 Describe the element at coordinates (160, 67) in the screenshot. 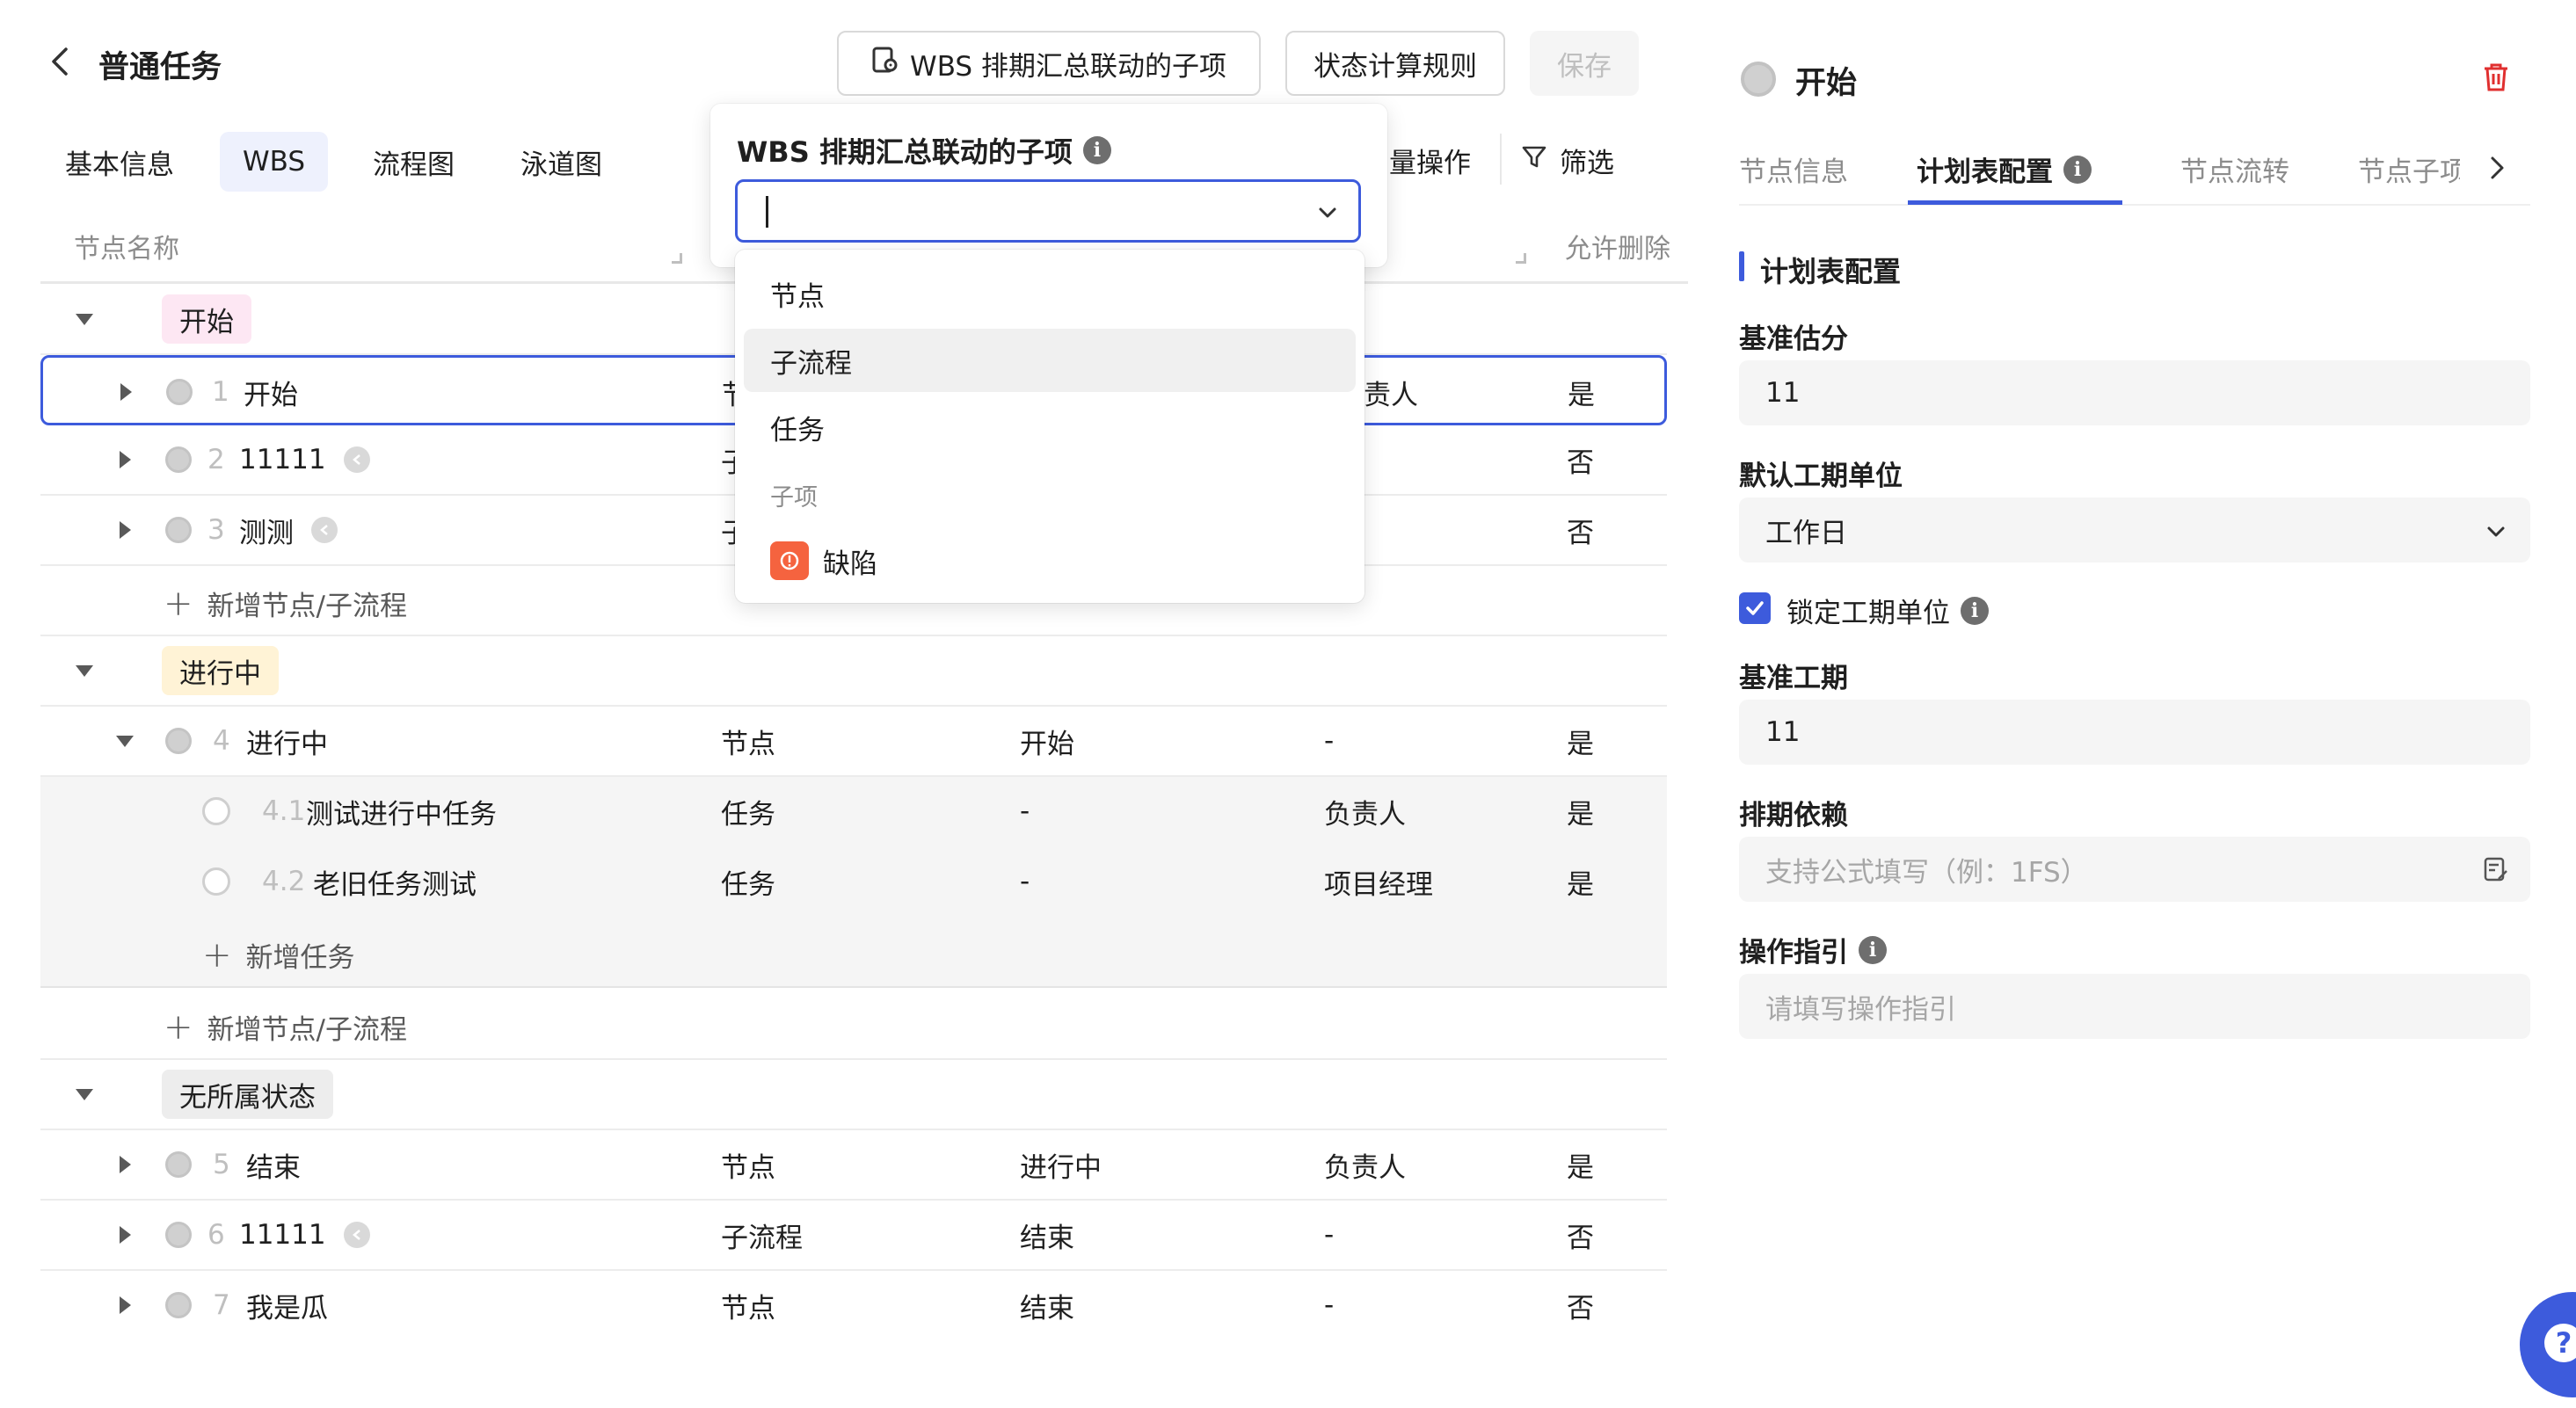

I see `page-title: 普通任务` at that location.